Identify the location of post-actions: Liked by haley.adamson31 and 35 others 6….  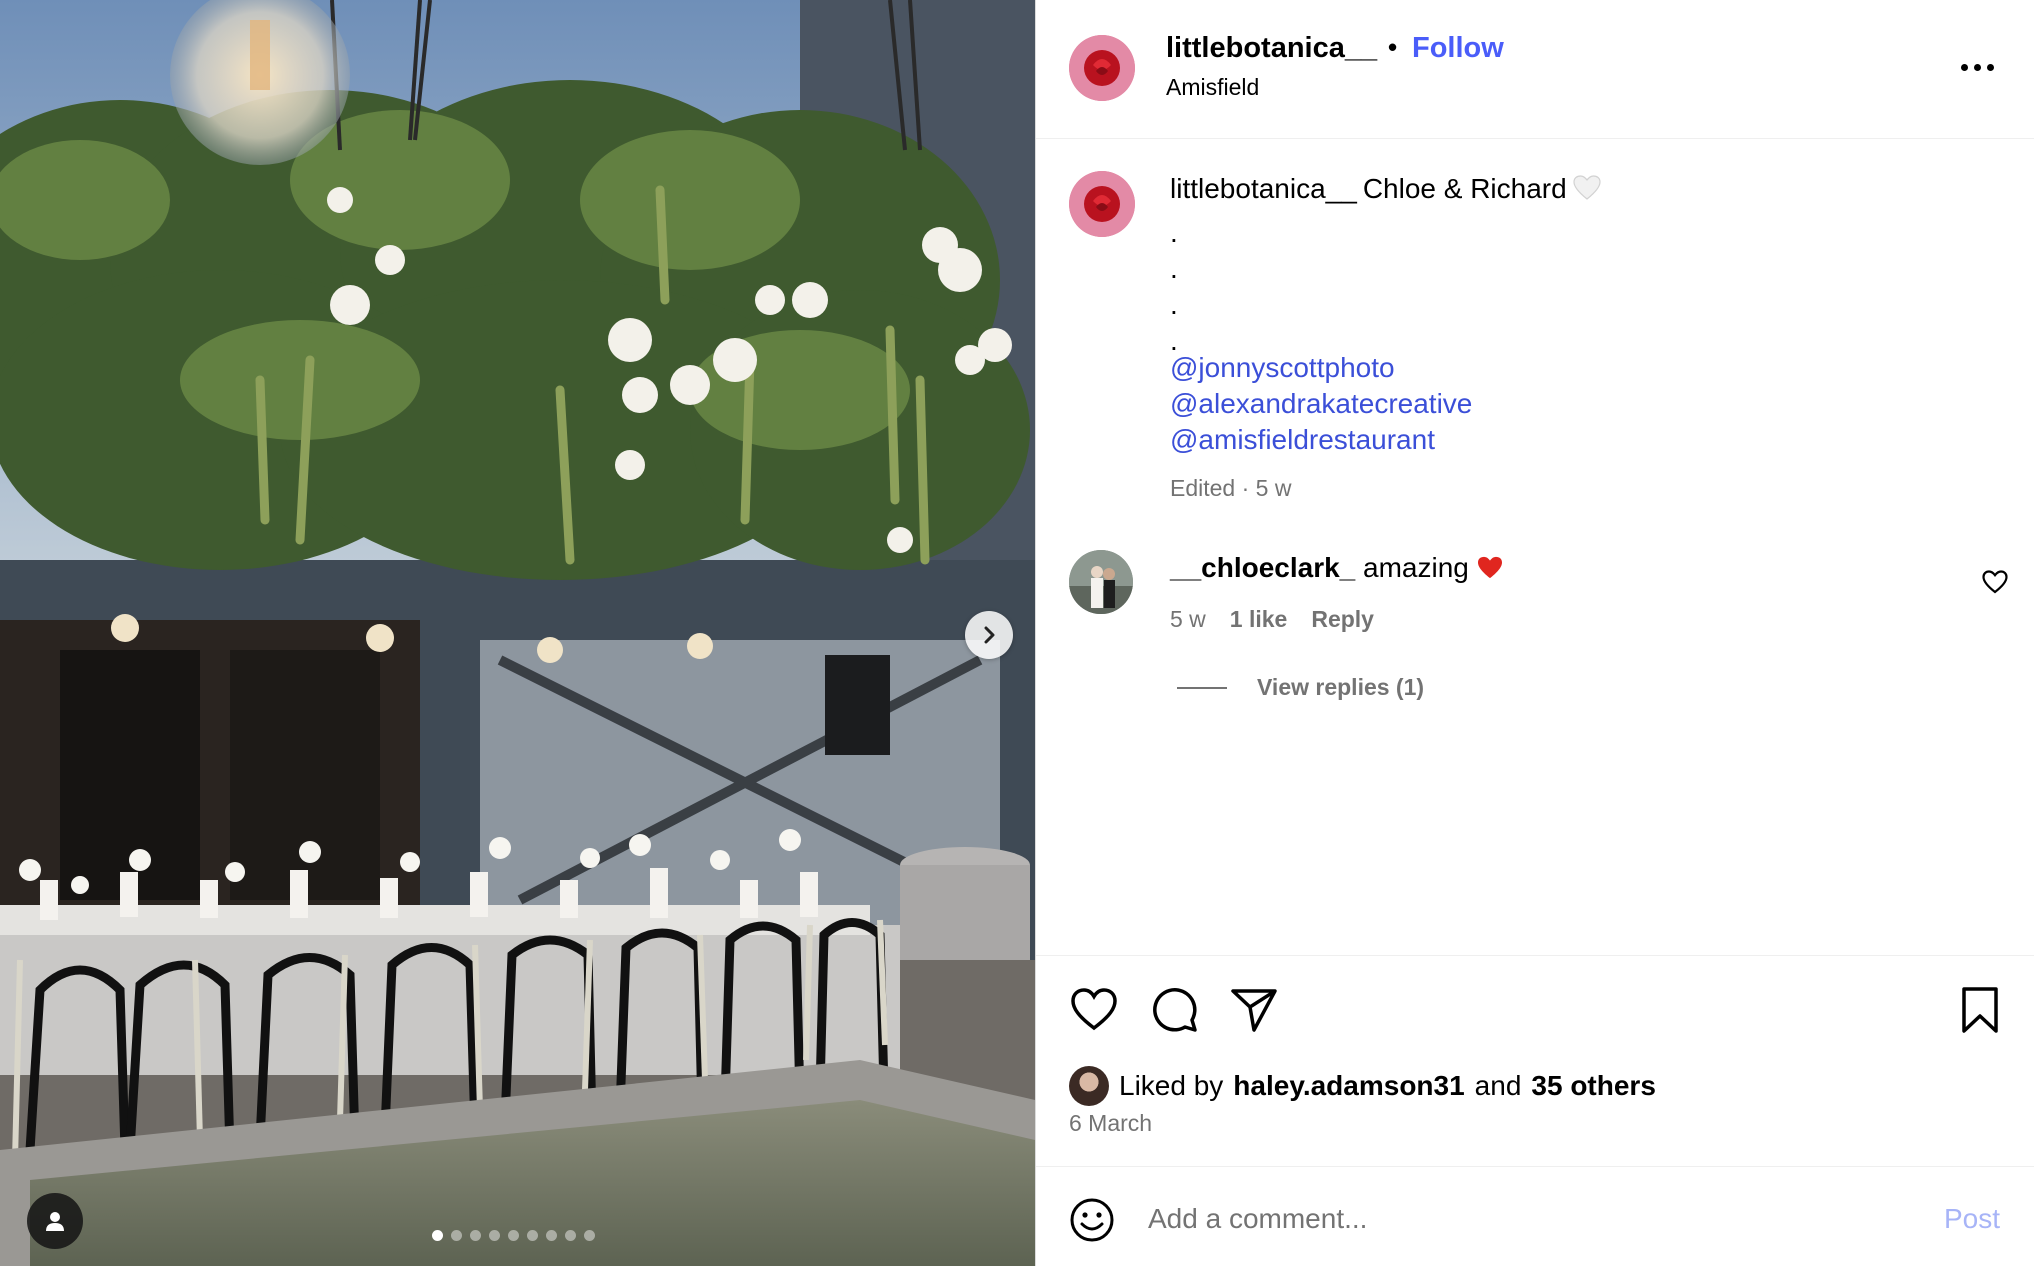
(1535, 1045).